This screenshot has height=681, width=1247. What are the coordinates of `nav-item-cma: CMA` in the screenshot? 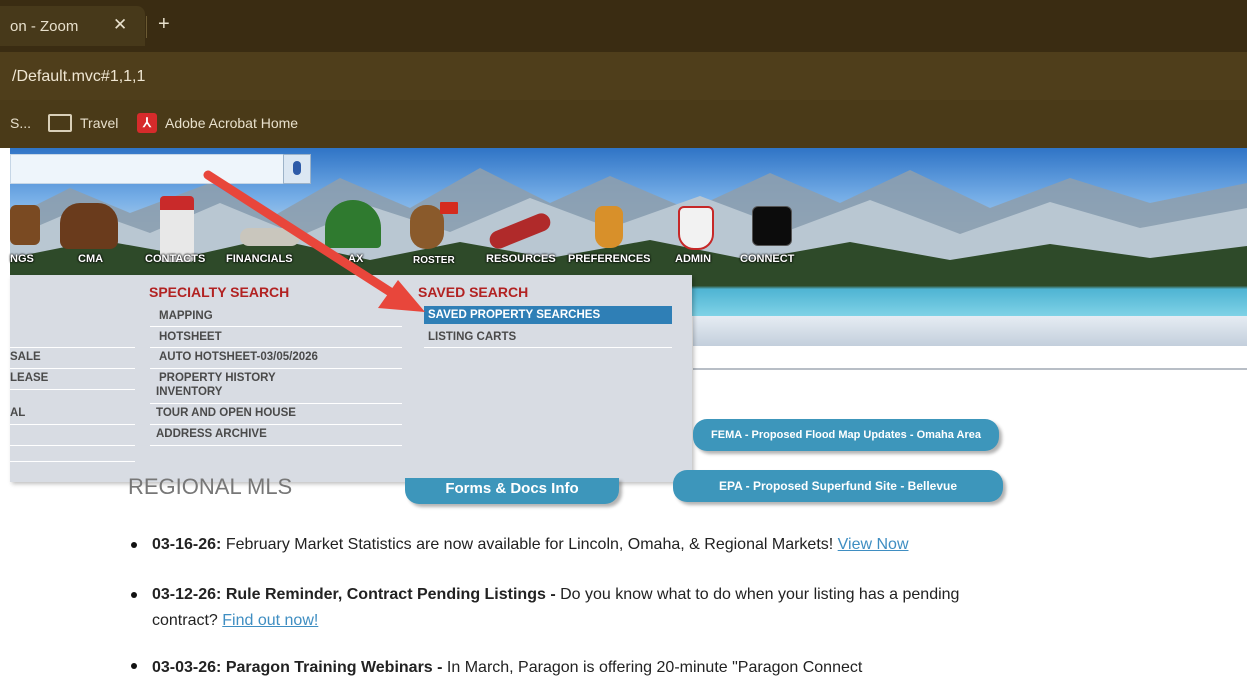 It's located at (90, 259).